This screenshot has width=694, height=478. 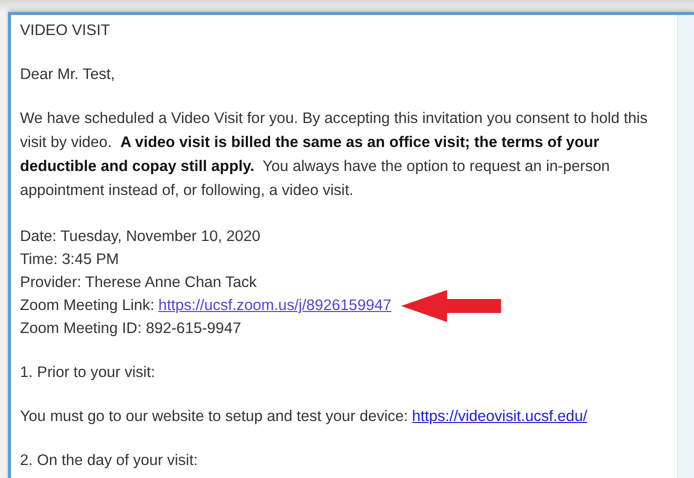 What do you see at coordinates (138, 283) in the screenshot?
I see `detail-text: Provider: Therese Anne Chan Tack` at bounding box center [138, 283].